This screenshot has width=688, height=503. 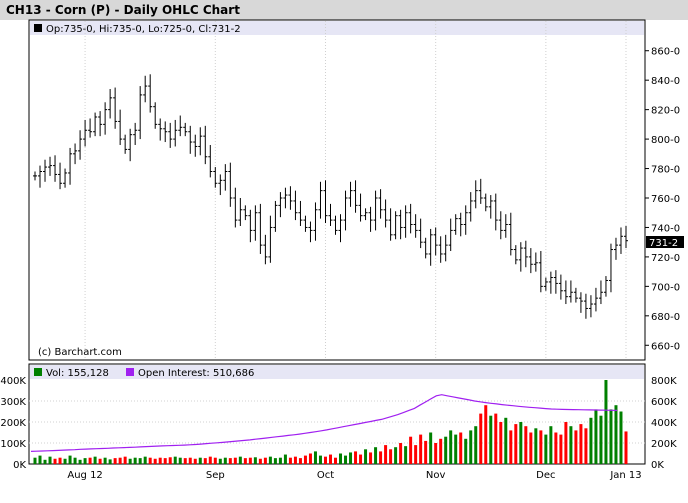 What do you see at coordinates (625, 475) in the screenshot?
I see `x-tick-label: Jan 13` at bounding box center [625, 475].